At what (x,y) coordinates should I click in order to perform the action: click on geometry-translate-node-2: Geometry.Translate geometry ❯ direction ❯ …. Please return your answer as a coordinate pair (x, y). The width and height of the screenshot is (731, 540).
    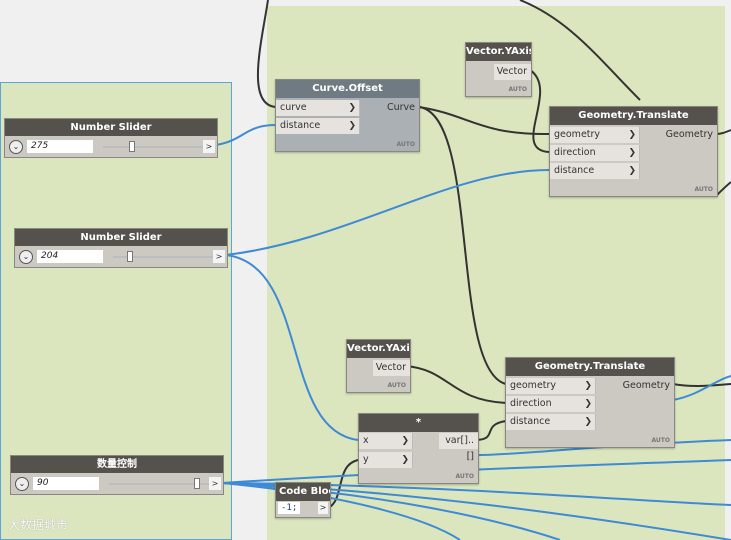
    Looking at the image, I should click on (590, 402).